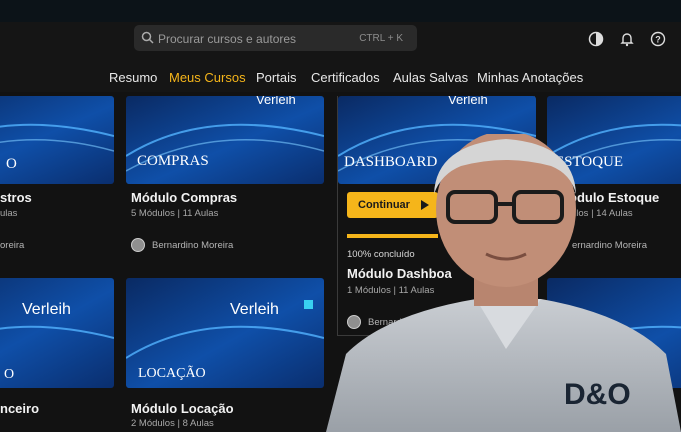 The height and width of the screenshot is (432, 681). What do you see at coordinates (12, 245) in the screenshot?
I see `course-author: oreira` at bounding box center [12, 245].